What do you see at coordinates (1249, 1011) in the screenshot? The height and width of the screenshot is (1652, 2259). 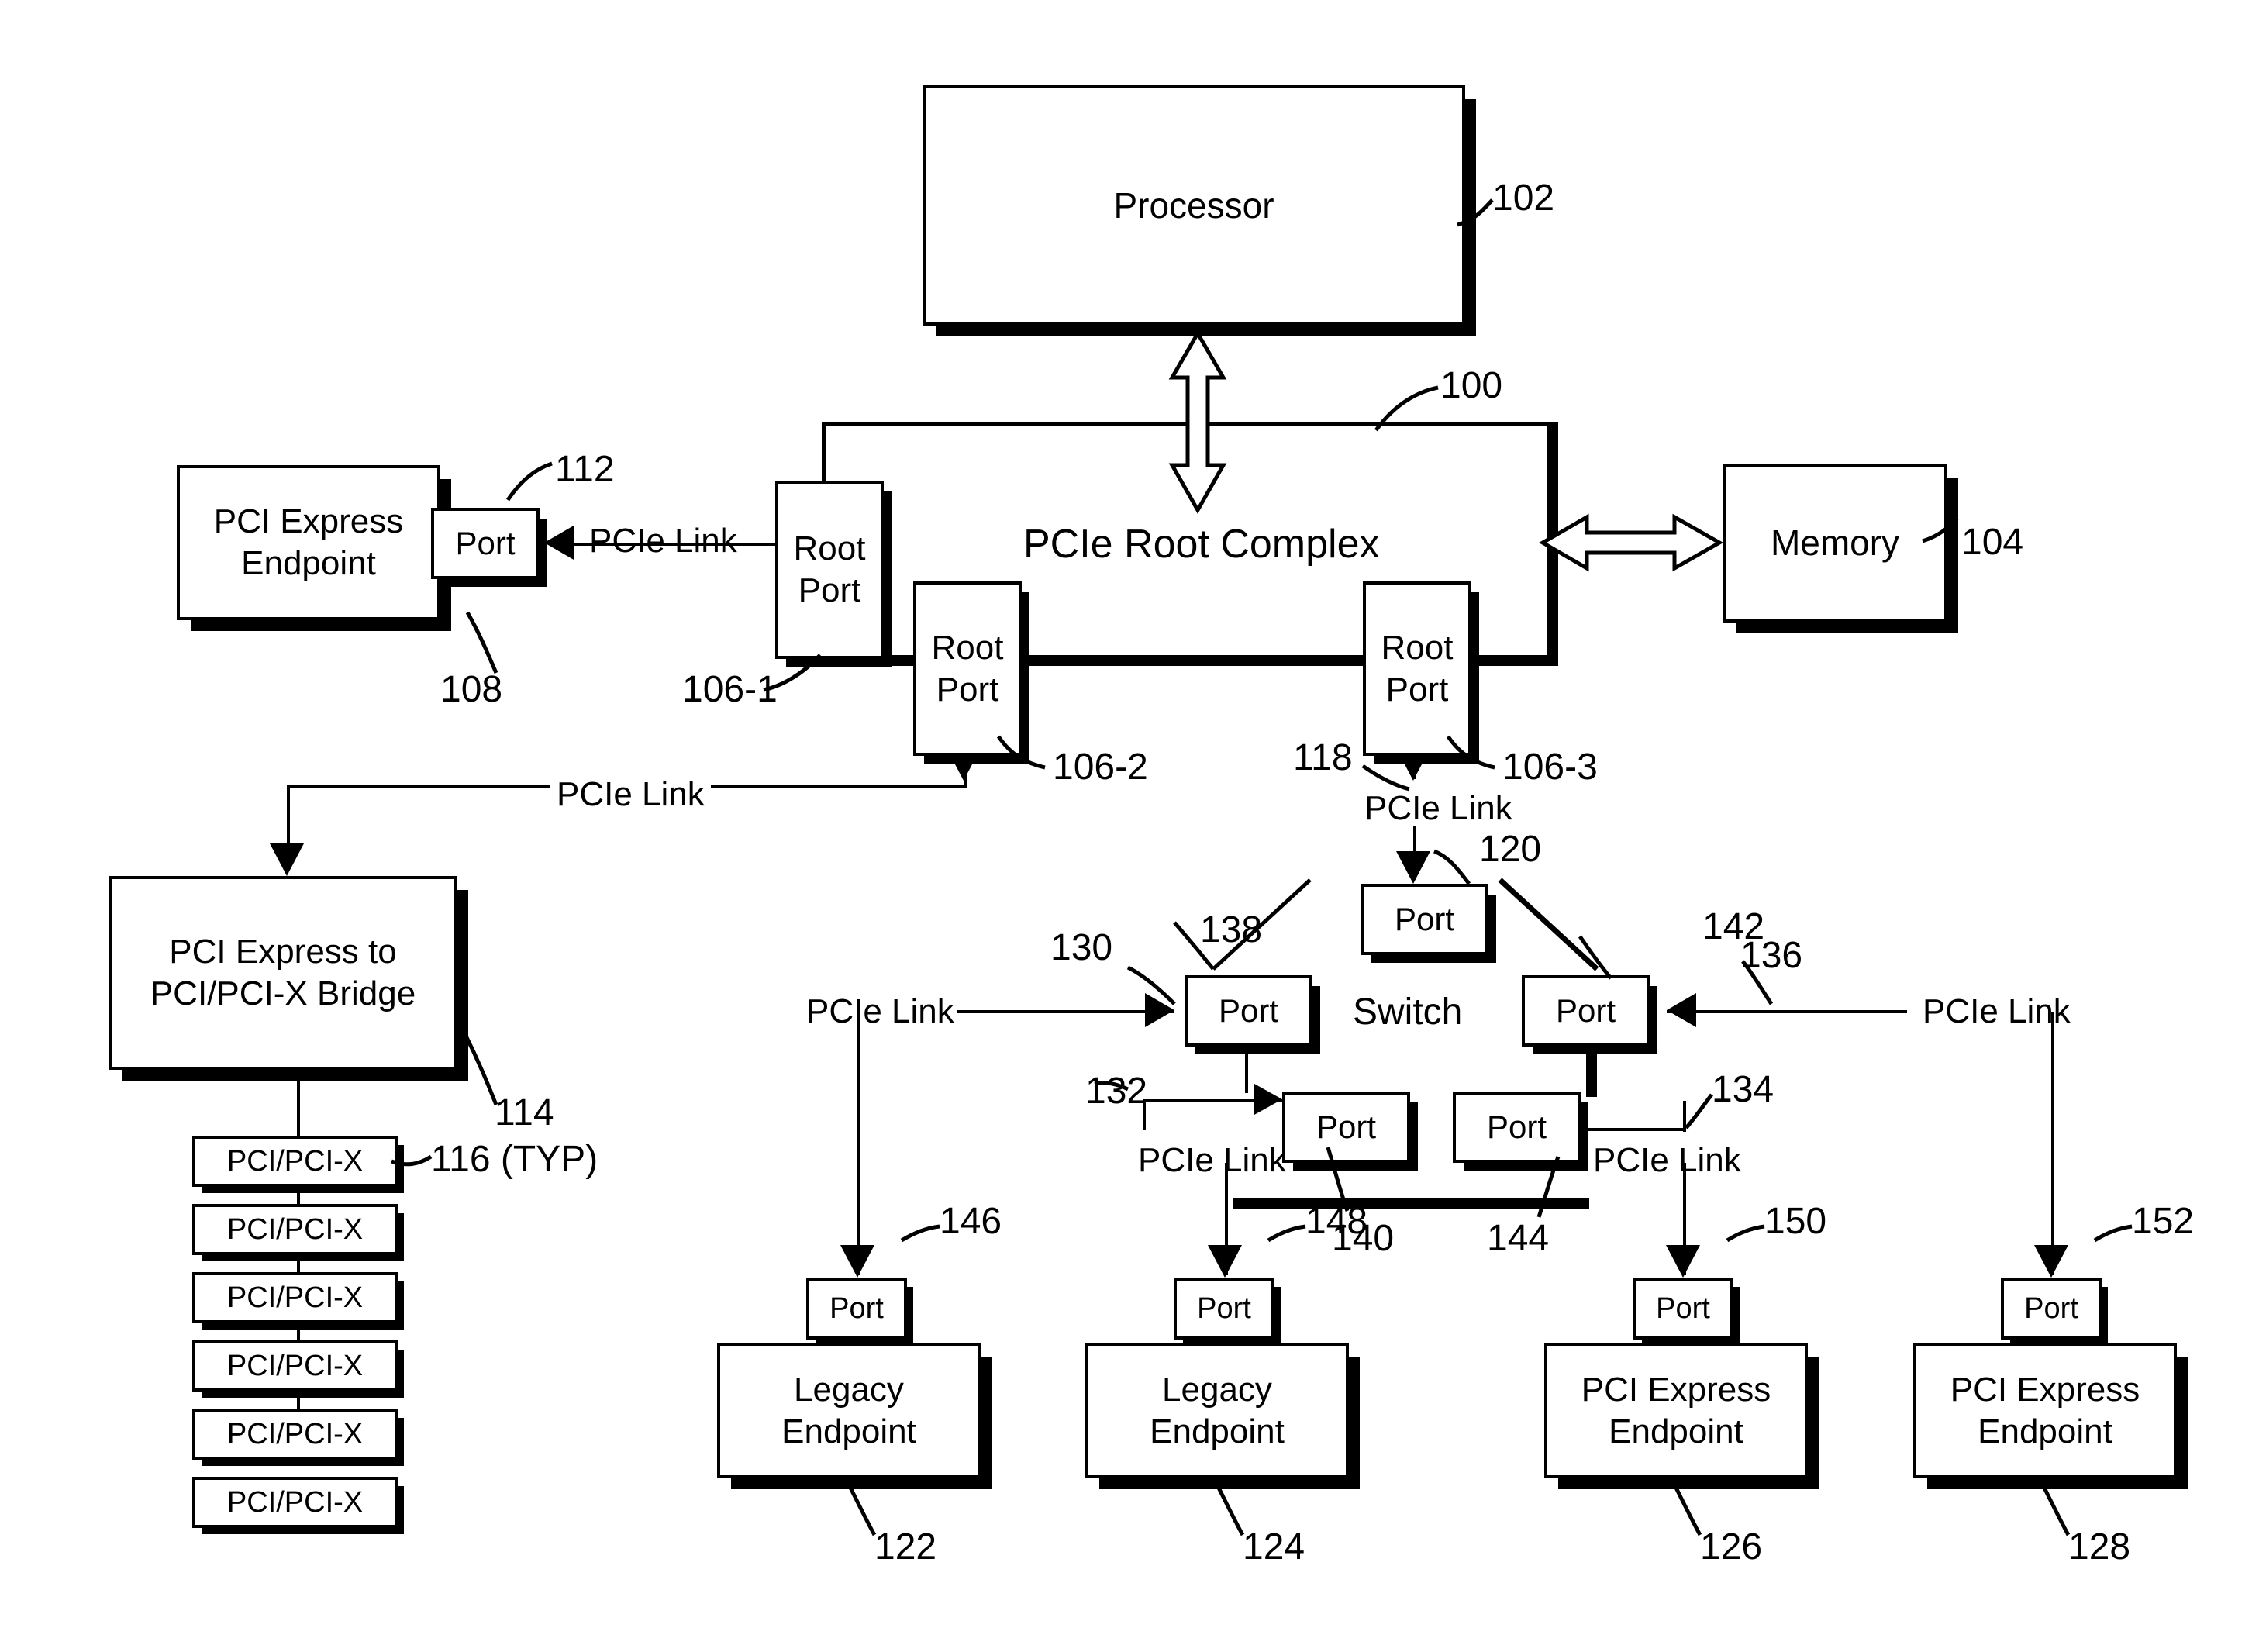 I see `port-138-block: Port` at bounding box center [1249, 1011].